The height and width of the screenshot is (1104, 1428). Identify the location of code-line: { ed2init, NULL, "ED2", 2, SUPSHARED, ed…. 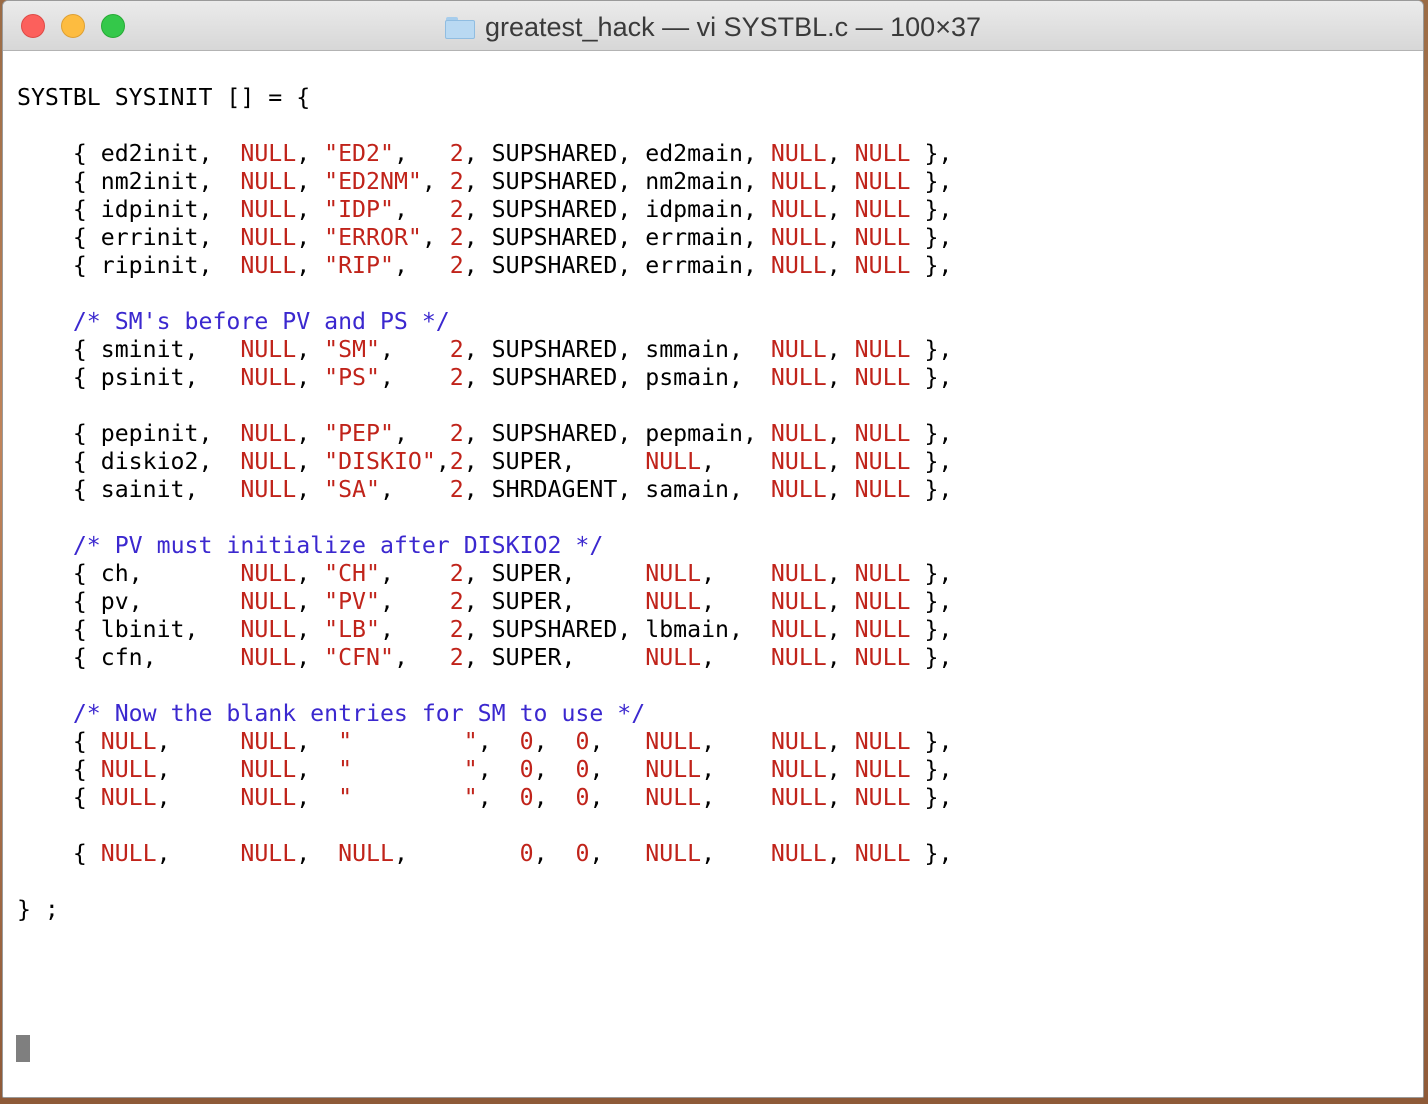
(485, 154).